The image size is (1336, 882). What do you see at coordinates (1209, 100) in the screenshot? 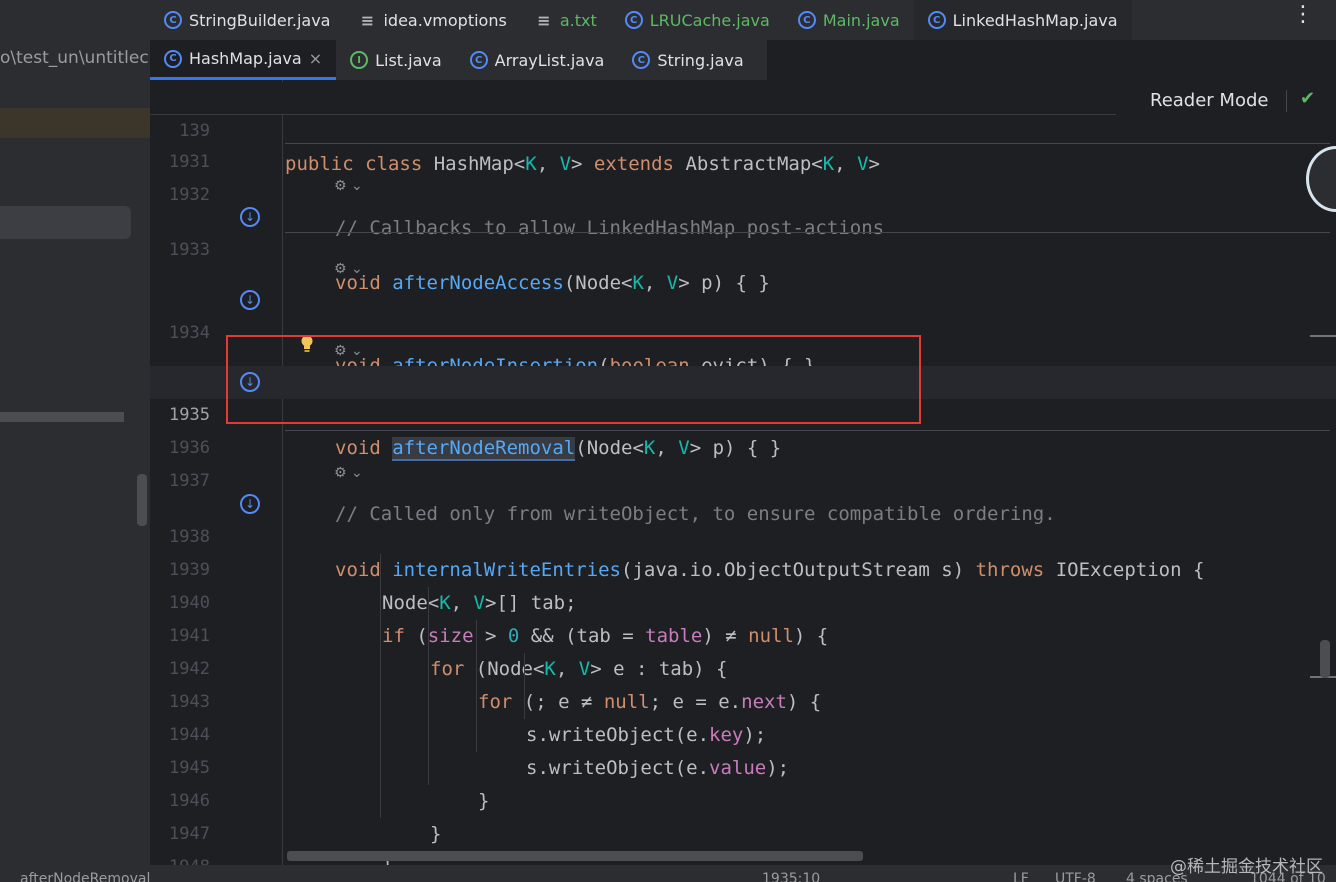
I see `reader-mode-button: Reader Mode` at bounding box center [1209, 100].